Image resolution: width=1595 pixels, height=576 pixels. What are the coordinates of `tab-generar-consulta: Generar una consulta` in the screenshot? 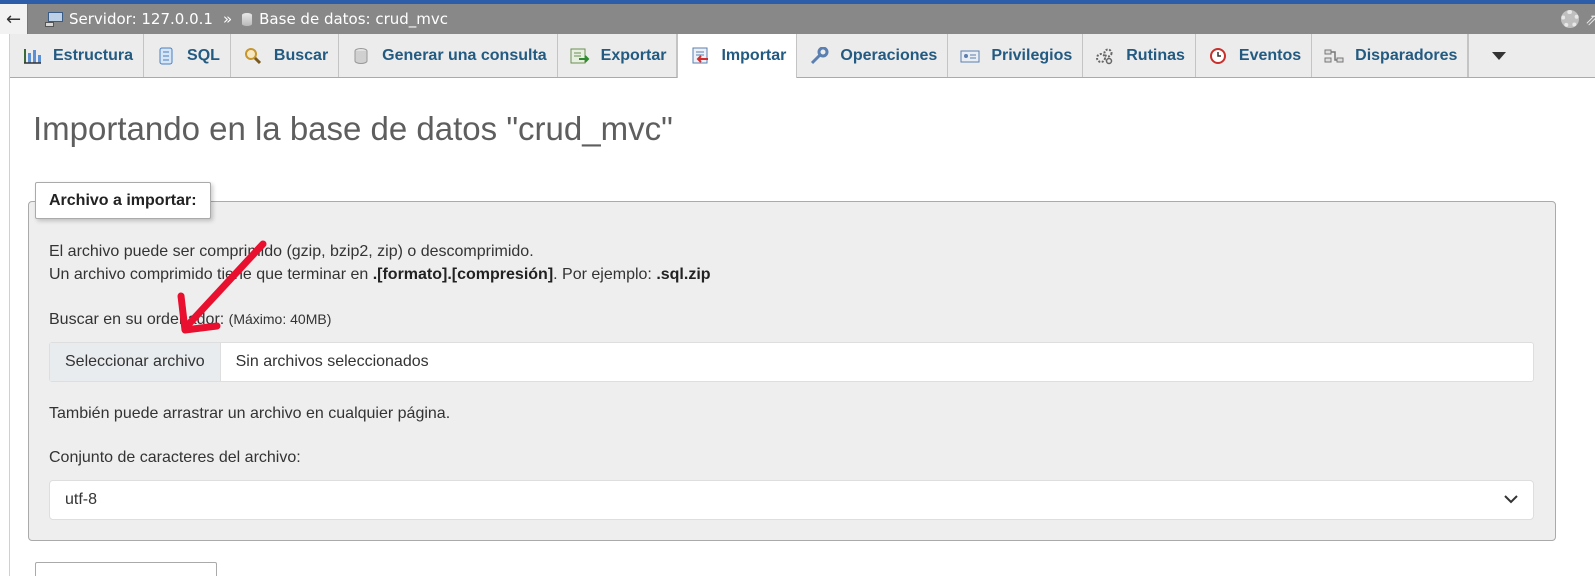 It's located at (448, 55).